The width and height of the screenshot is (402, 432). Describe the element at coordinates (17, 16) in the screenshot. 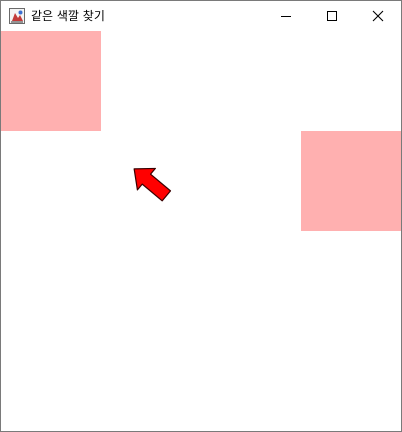

I see `java-app-icon` at that location.